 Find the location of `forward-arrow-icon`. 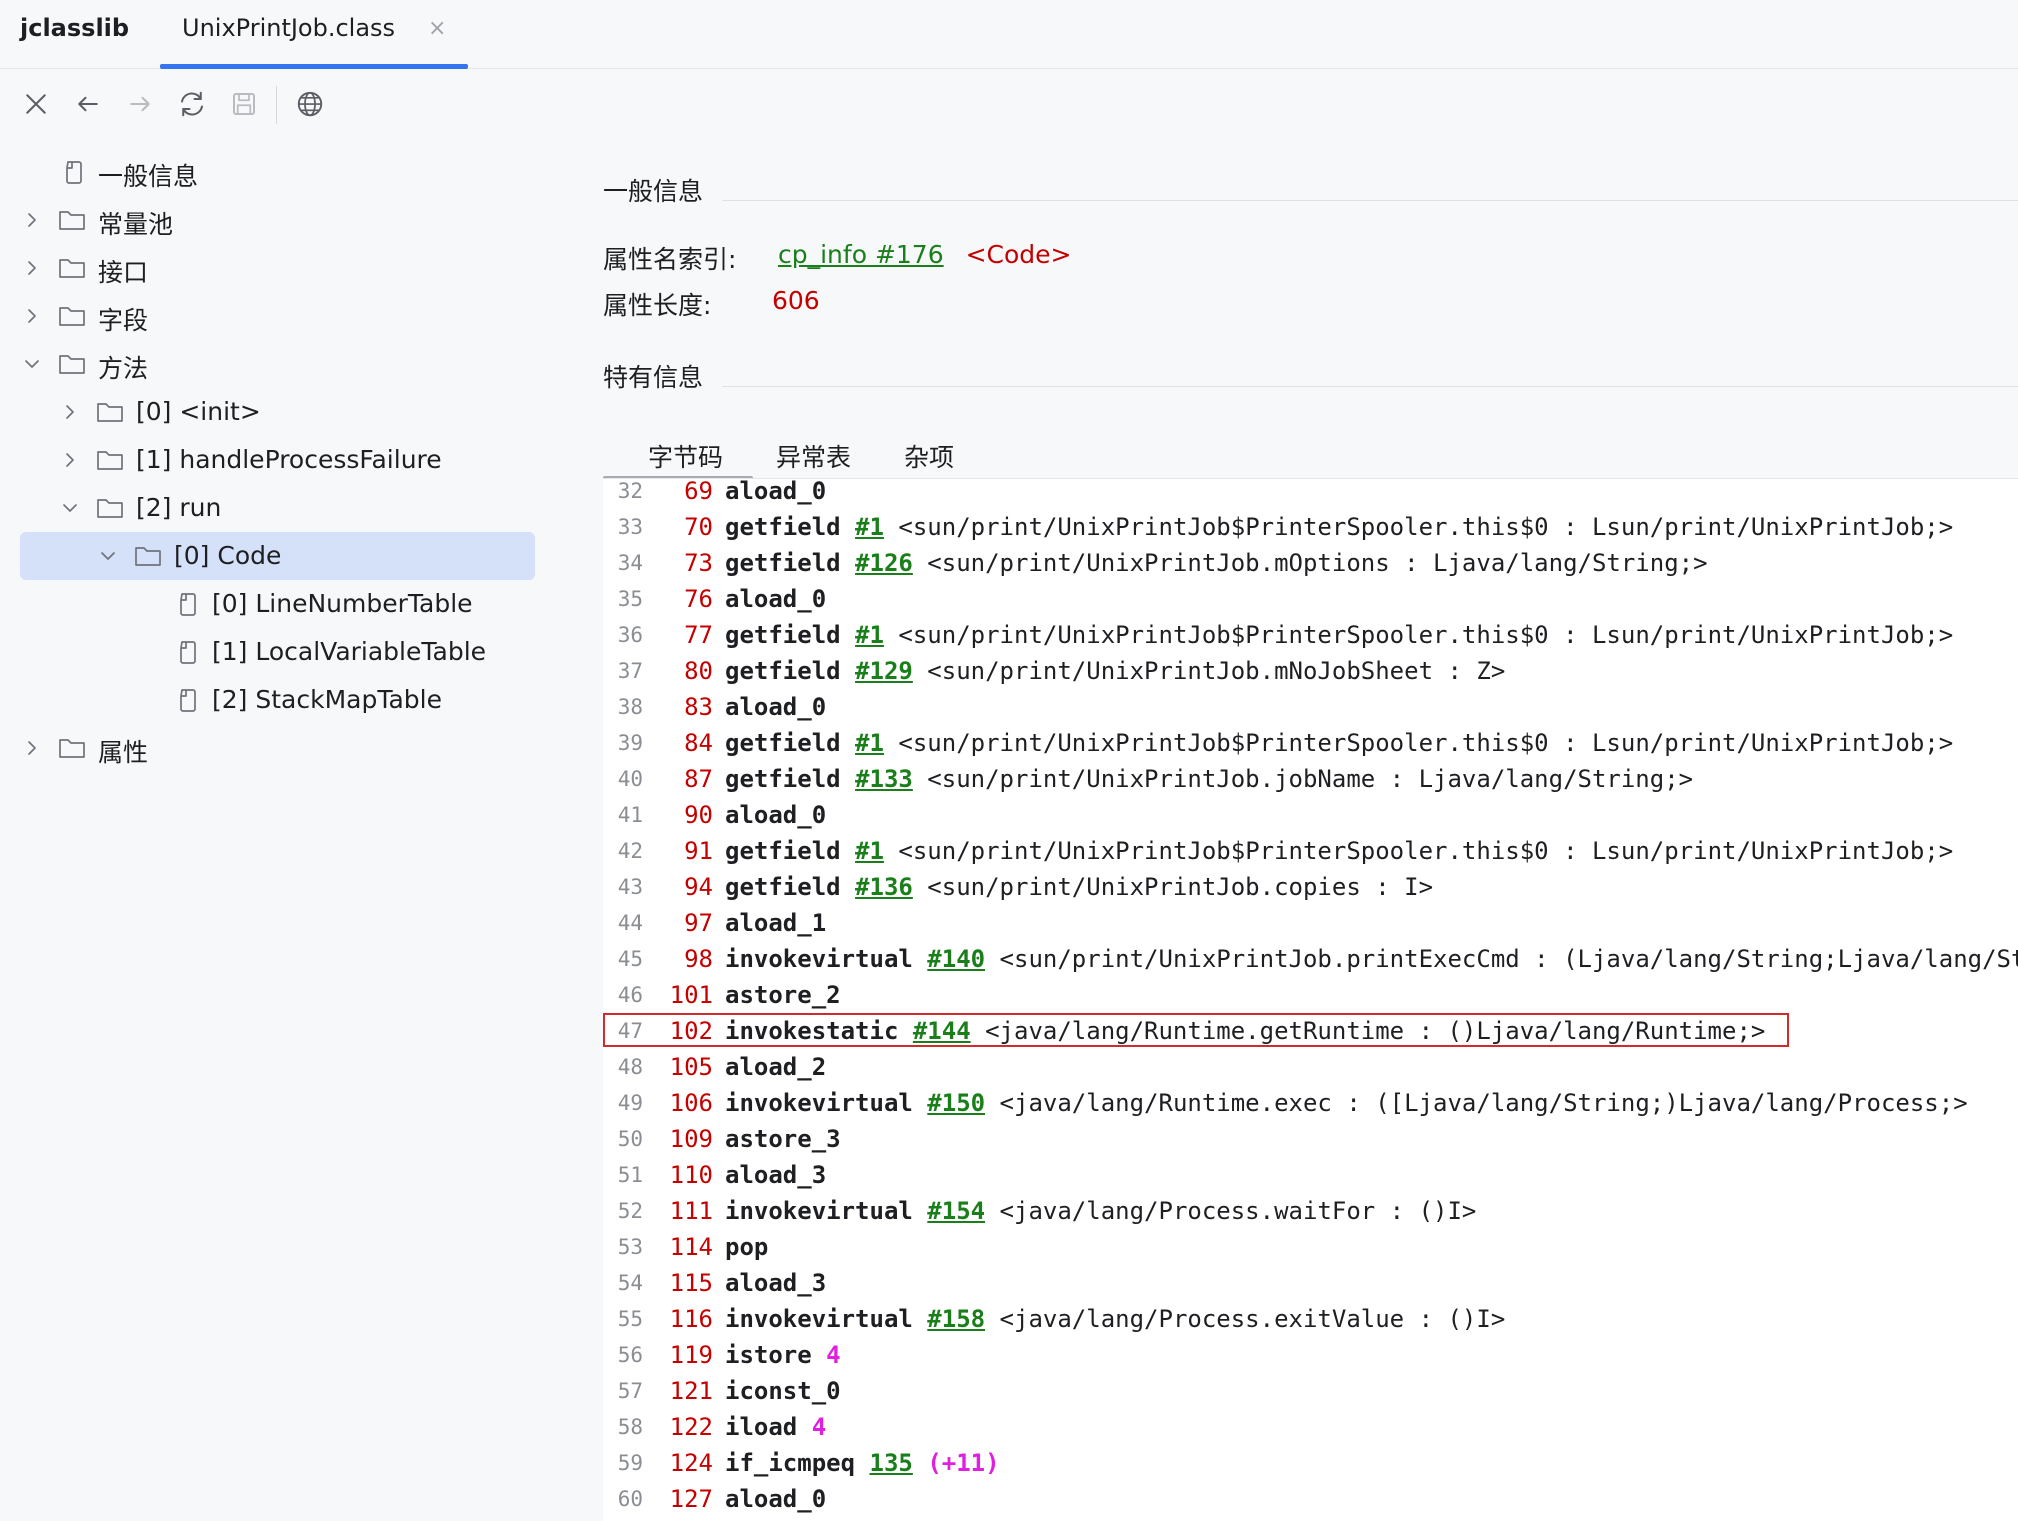

forward-arrow-icon is located at coordinates (140, 104).